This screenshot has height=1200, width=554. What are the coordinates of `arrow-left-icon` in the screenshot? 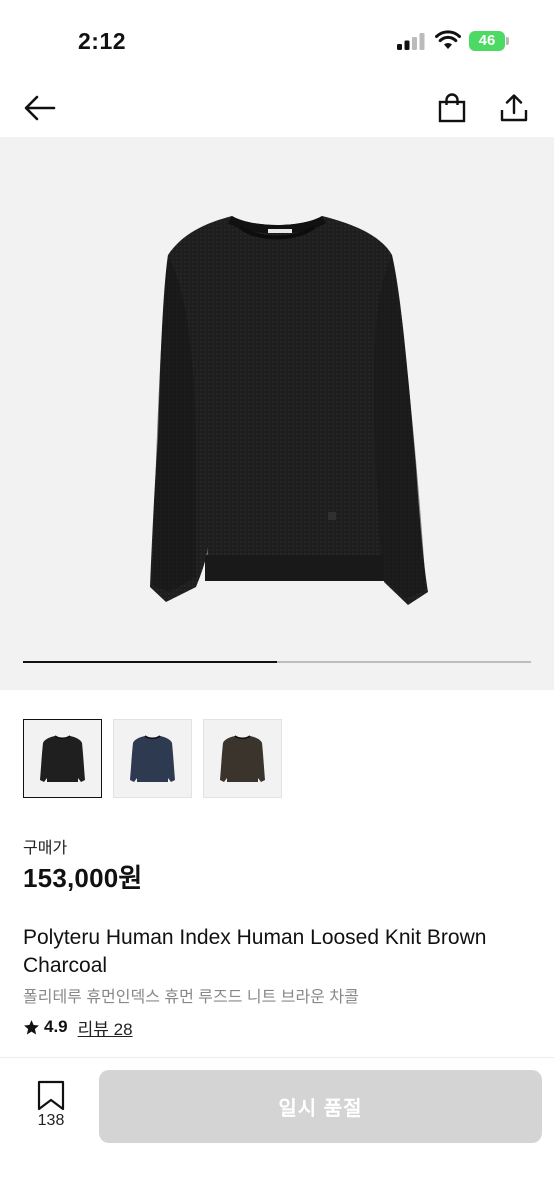 It's located at (40, 108).